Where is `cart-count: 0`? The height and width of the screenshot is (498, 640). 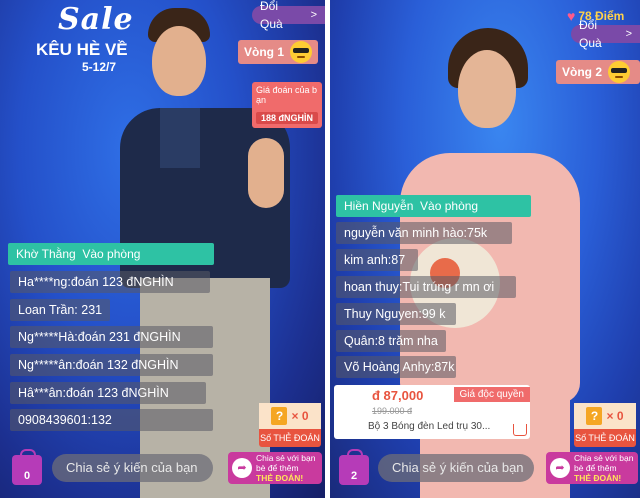 cart-count: 0 is located at coordinates (27, 476).